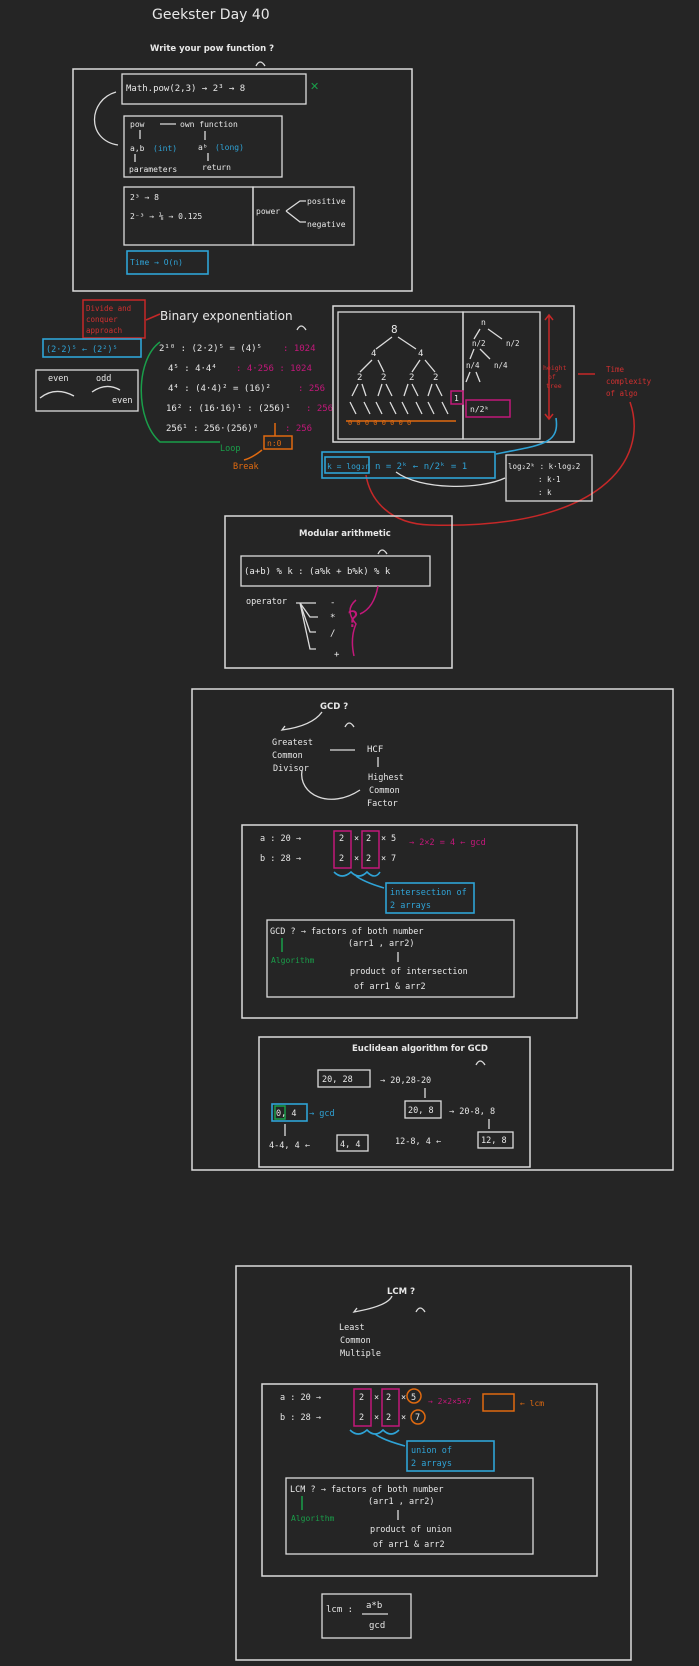 Image resolution: width=699 pixels, height=1666 pixels. Describe the element at coordinates (367, 1490) in the screenshot. I see `lcm-question: LCM ? → factors of both number` at that location.